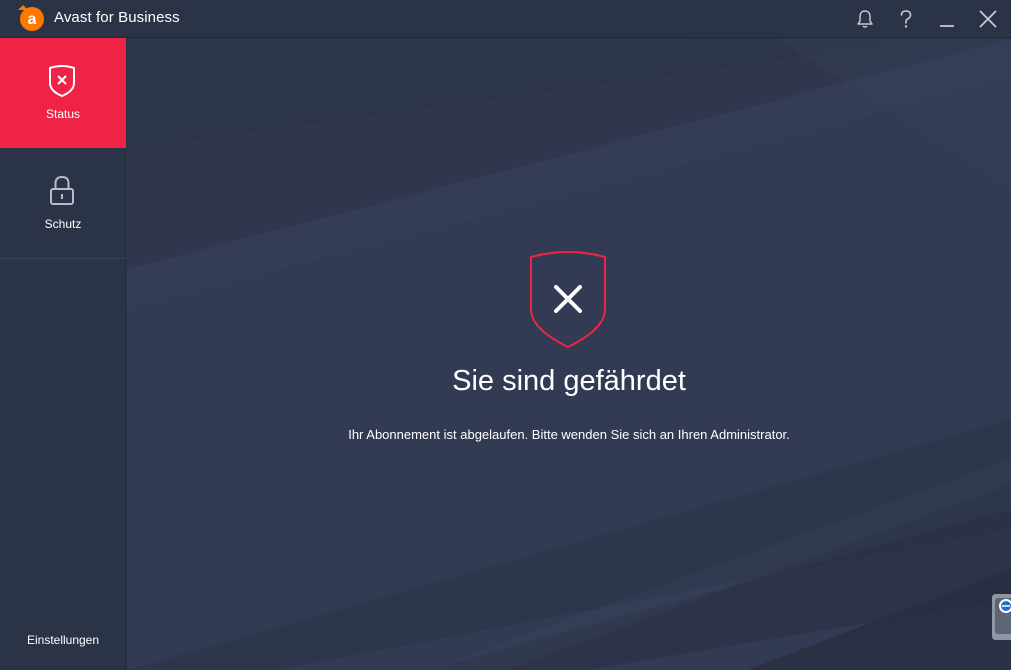 The width and height of the screenshot is (1011, 670). What do you see at coordinates (63, 114) in the screenshot?
I see `sidebar-item-label: Status` at bounding box center [63, 114].